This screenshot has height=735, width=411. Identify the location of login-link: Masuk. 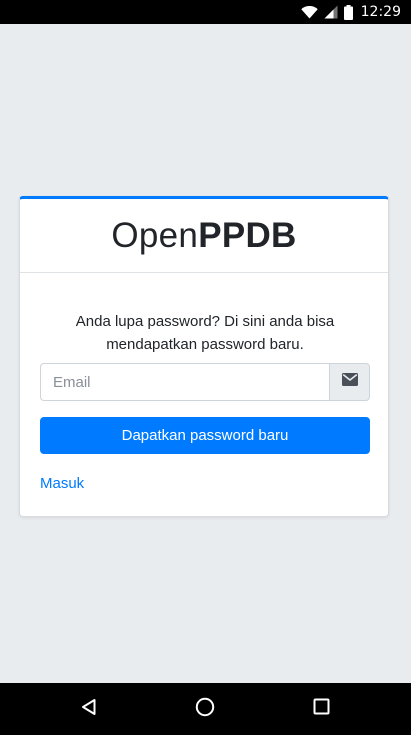
(62, 483).